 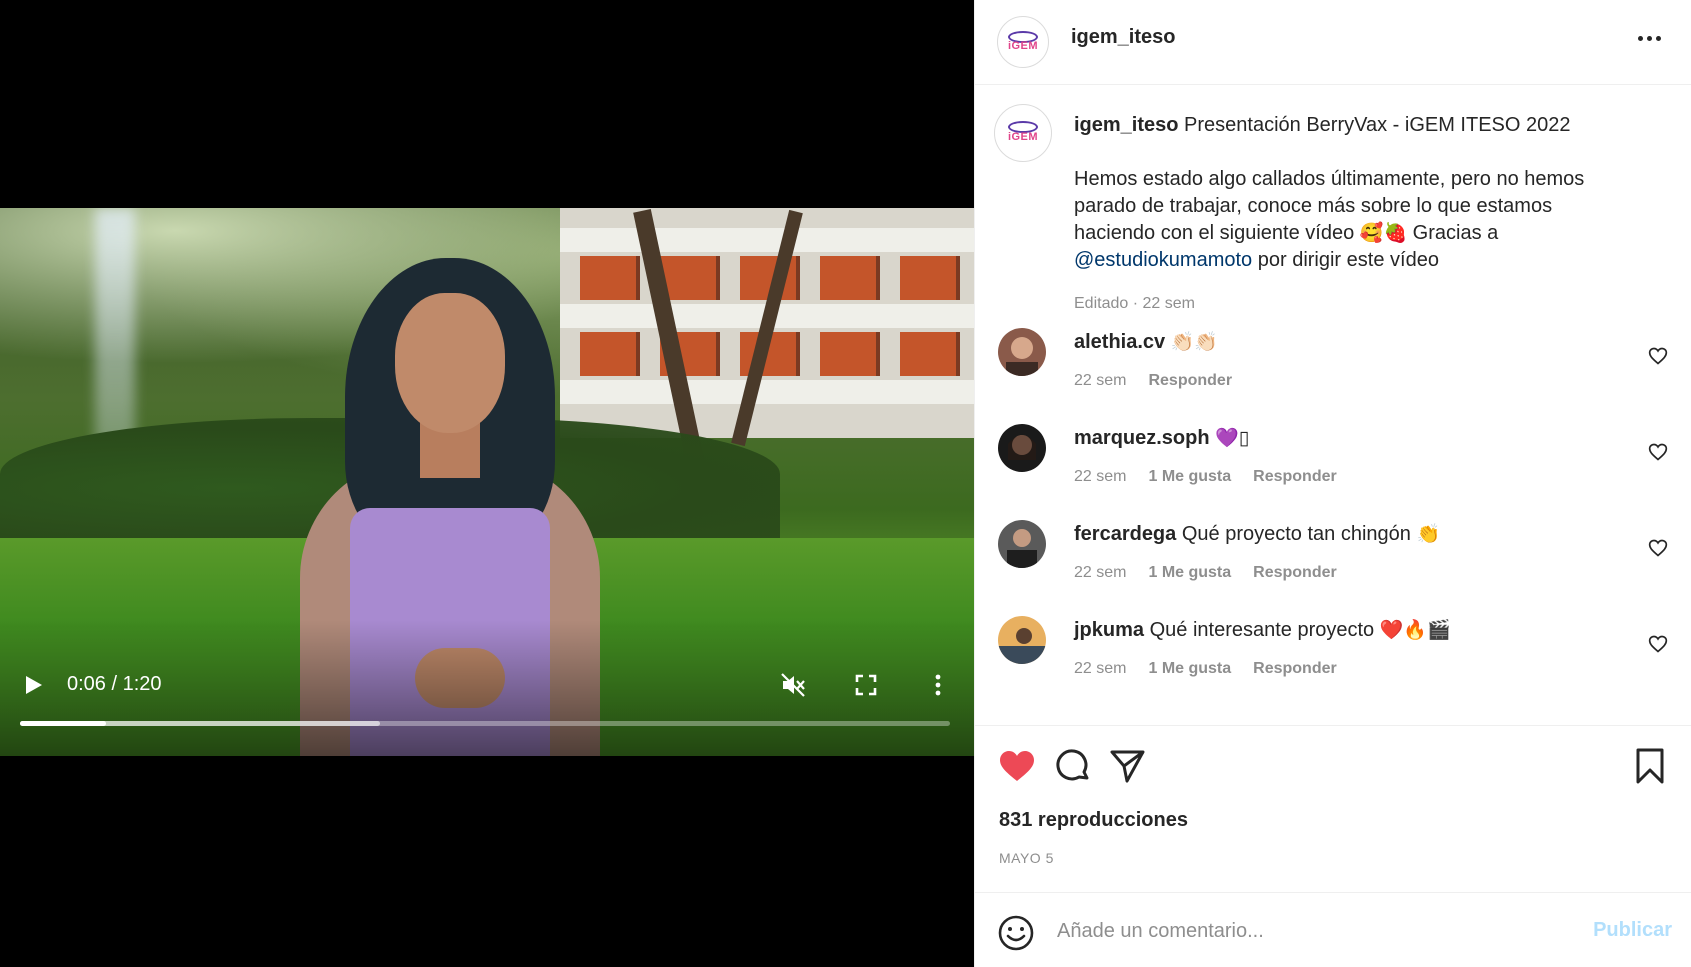 I want to click on comment-username: jpkuma, so click(x=1109, y=630).